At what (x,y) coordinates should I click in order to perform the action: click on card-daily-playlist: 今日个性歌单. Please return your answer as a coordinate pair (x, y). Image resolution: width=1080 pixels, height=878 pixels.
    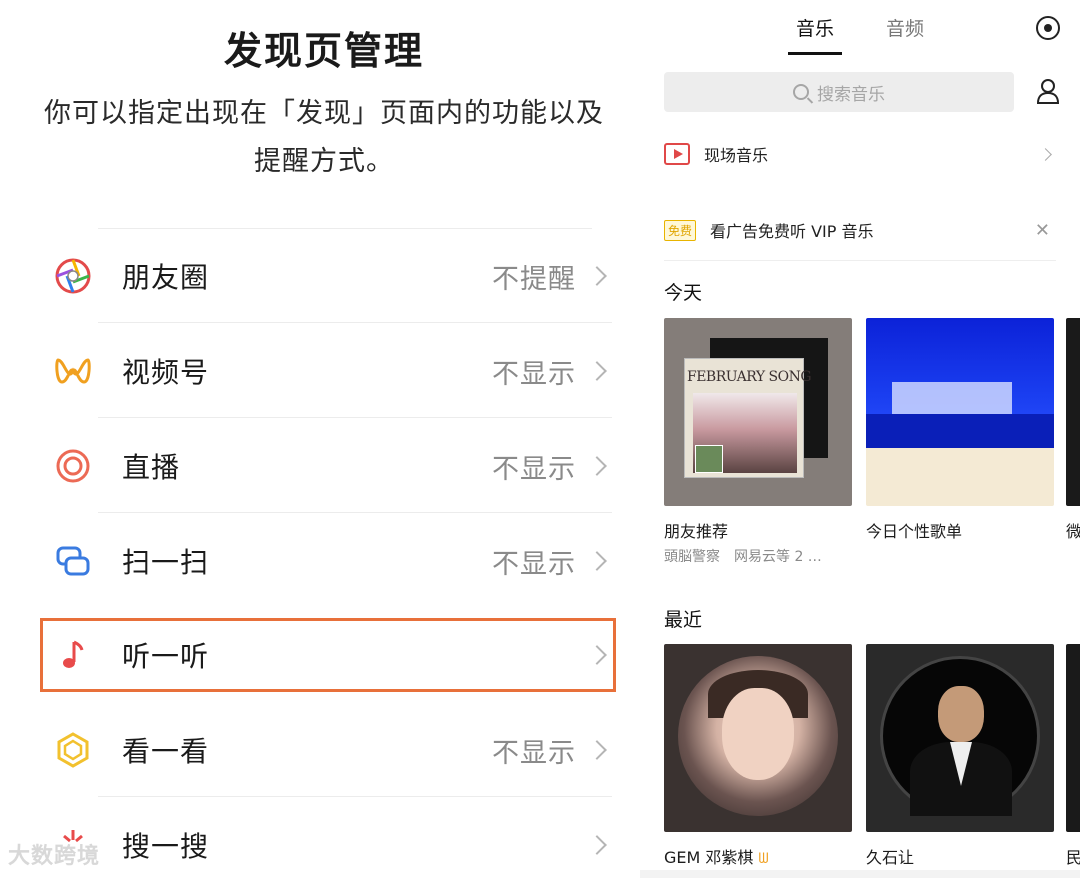
    Looking at the image, I should click on (960, 430).